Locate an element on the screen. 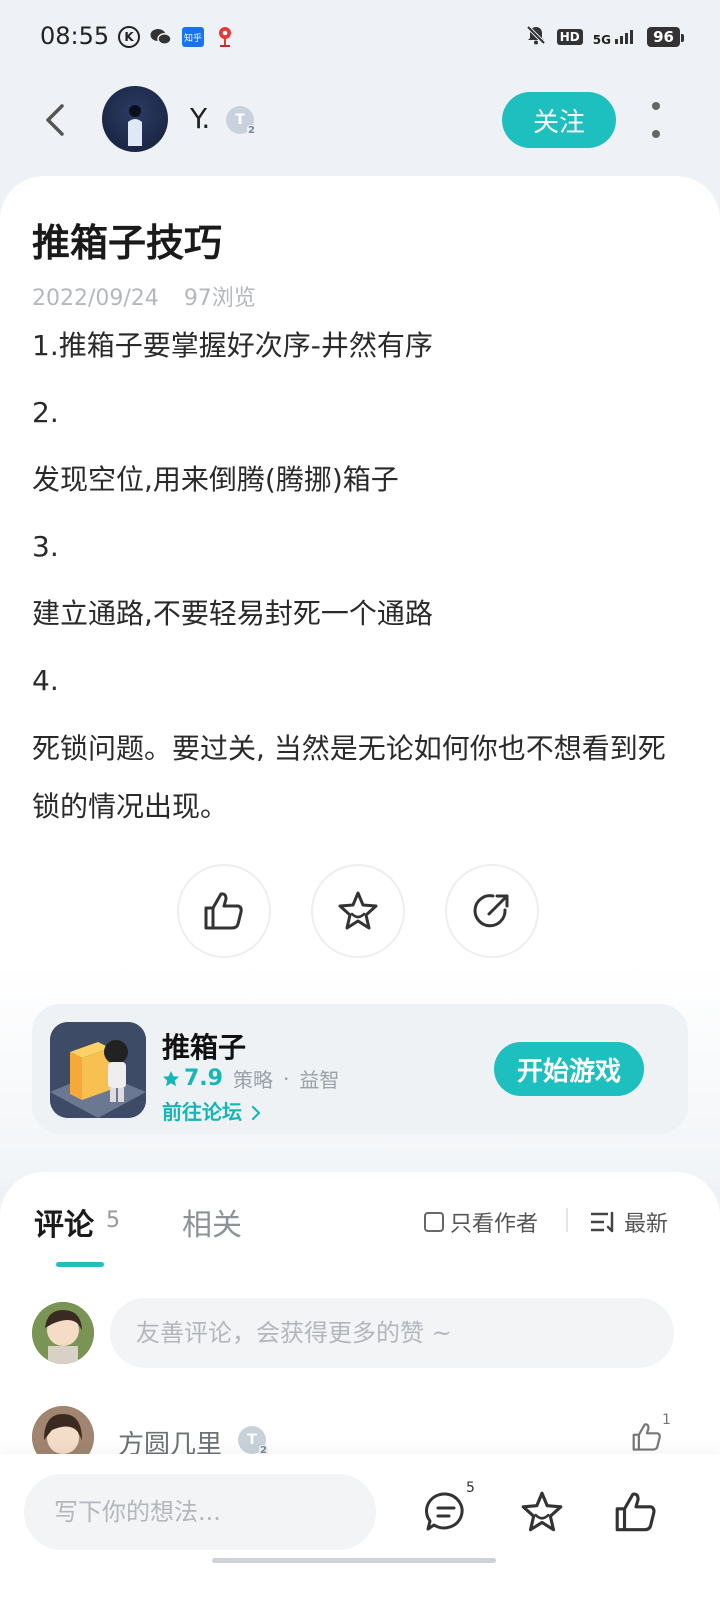 Image resolution: width=720 pixels, height=1600 pixels. back-button is located at coordinates (56, 120).